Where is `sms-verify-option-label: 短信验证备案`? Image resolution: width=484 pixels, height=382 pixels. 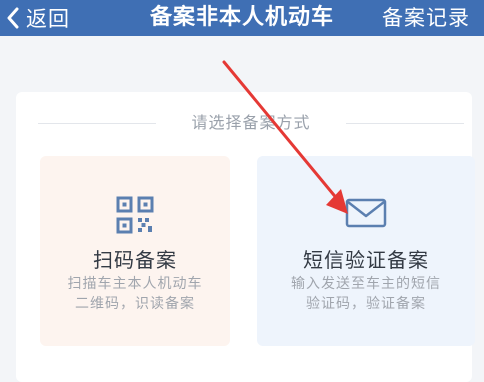
sms-verify-option-label: 短信验证备案 is located at coordinates (366, 260).